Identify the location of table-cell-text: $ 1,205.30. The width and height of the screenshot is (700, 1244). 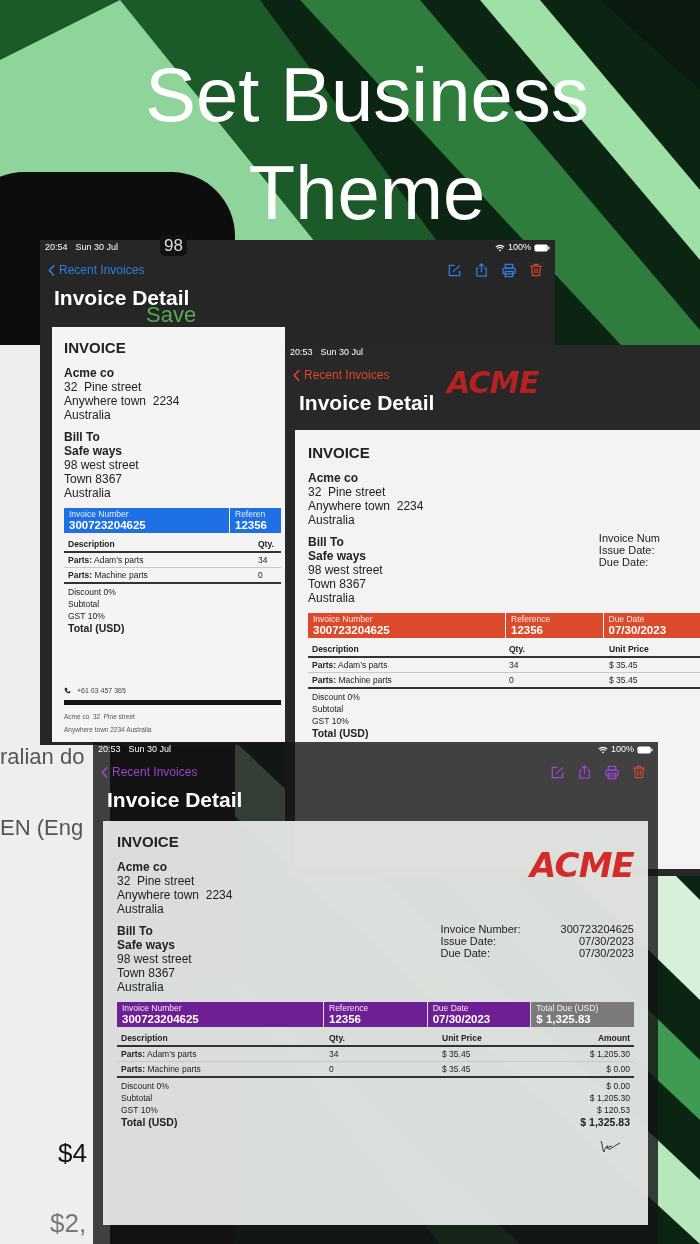
(609, 1054).